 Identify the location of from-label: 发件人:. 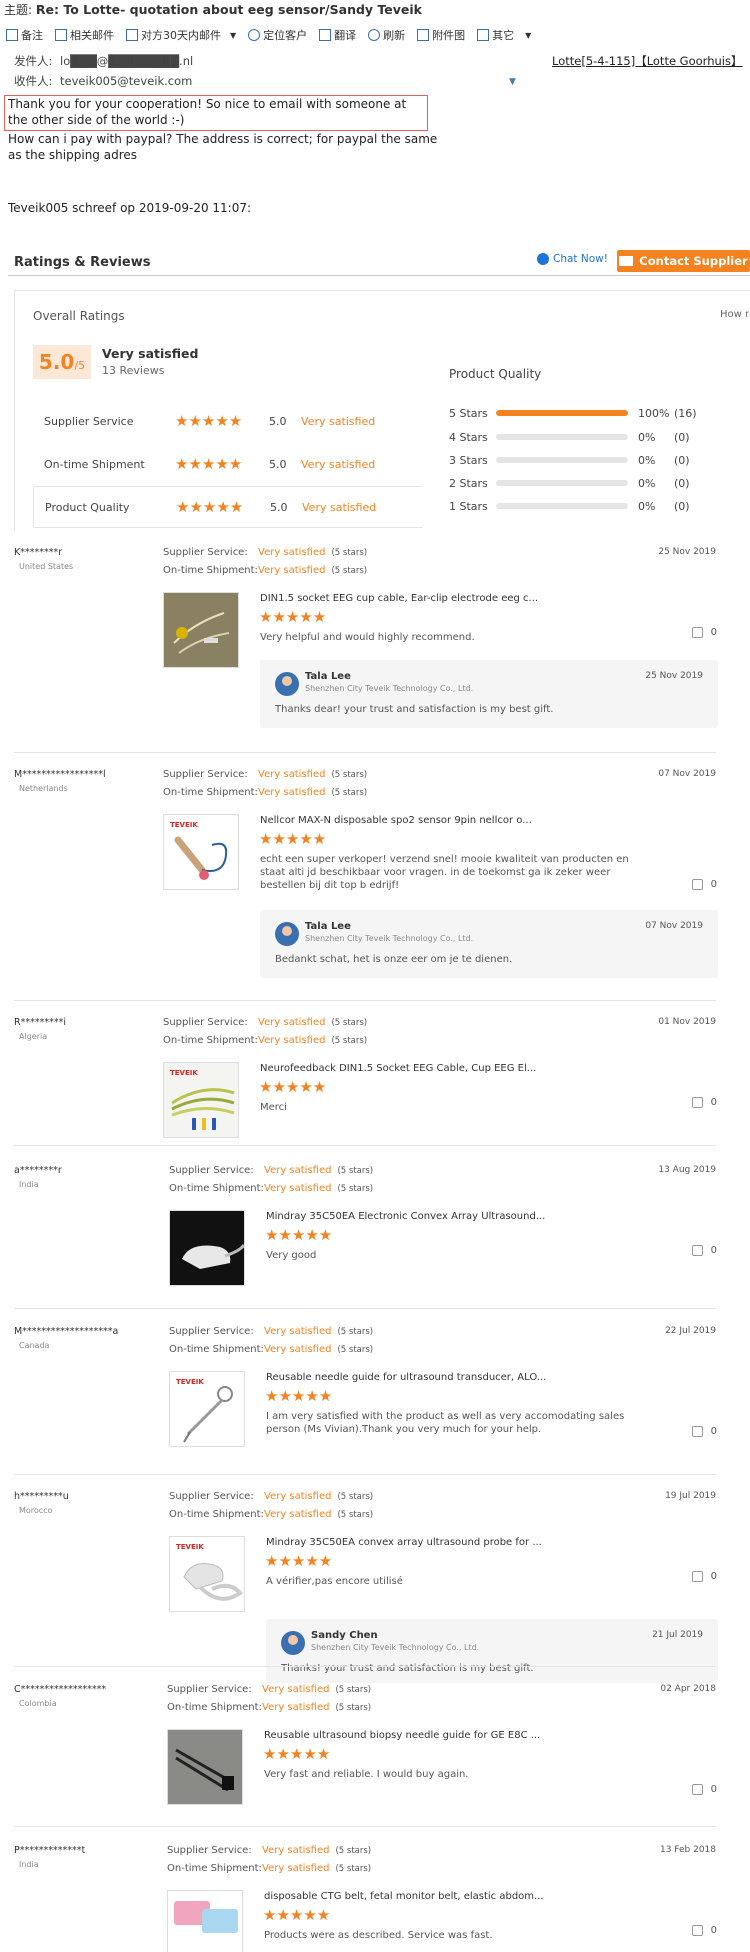
(33, 61).